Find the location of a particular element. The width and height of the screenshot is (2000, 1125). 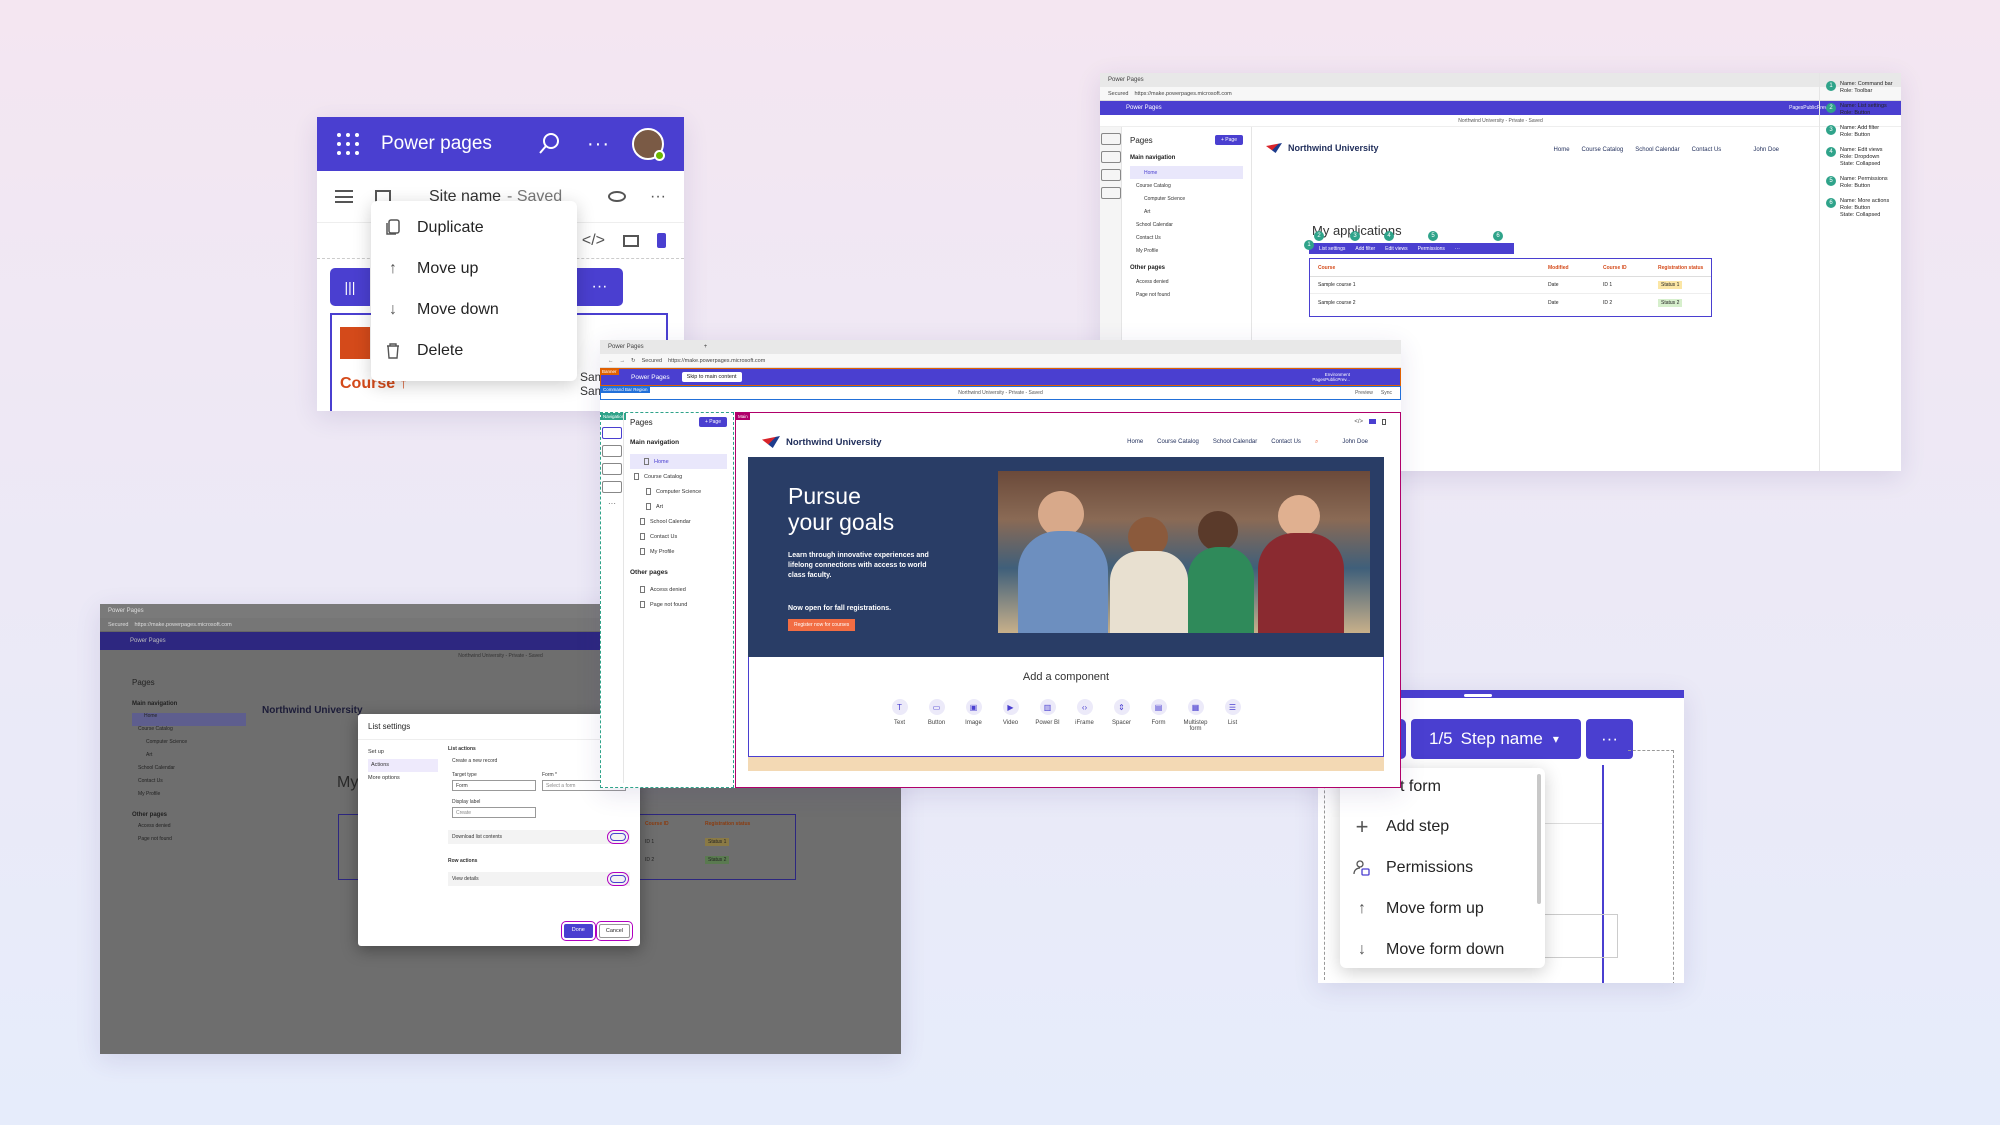

forward-icon: → is located at coordinates (623, 361).